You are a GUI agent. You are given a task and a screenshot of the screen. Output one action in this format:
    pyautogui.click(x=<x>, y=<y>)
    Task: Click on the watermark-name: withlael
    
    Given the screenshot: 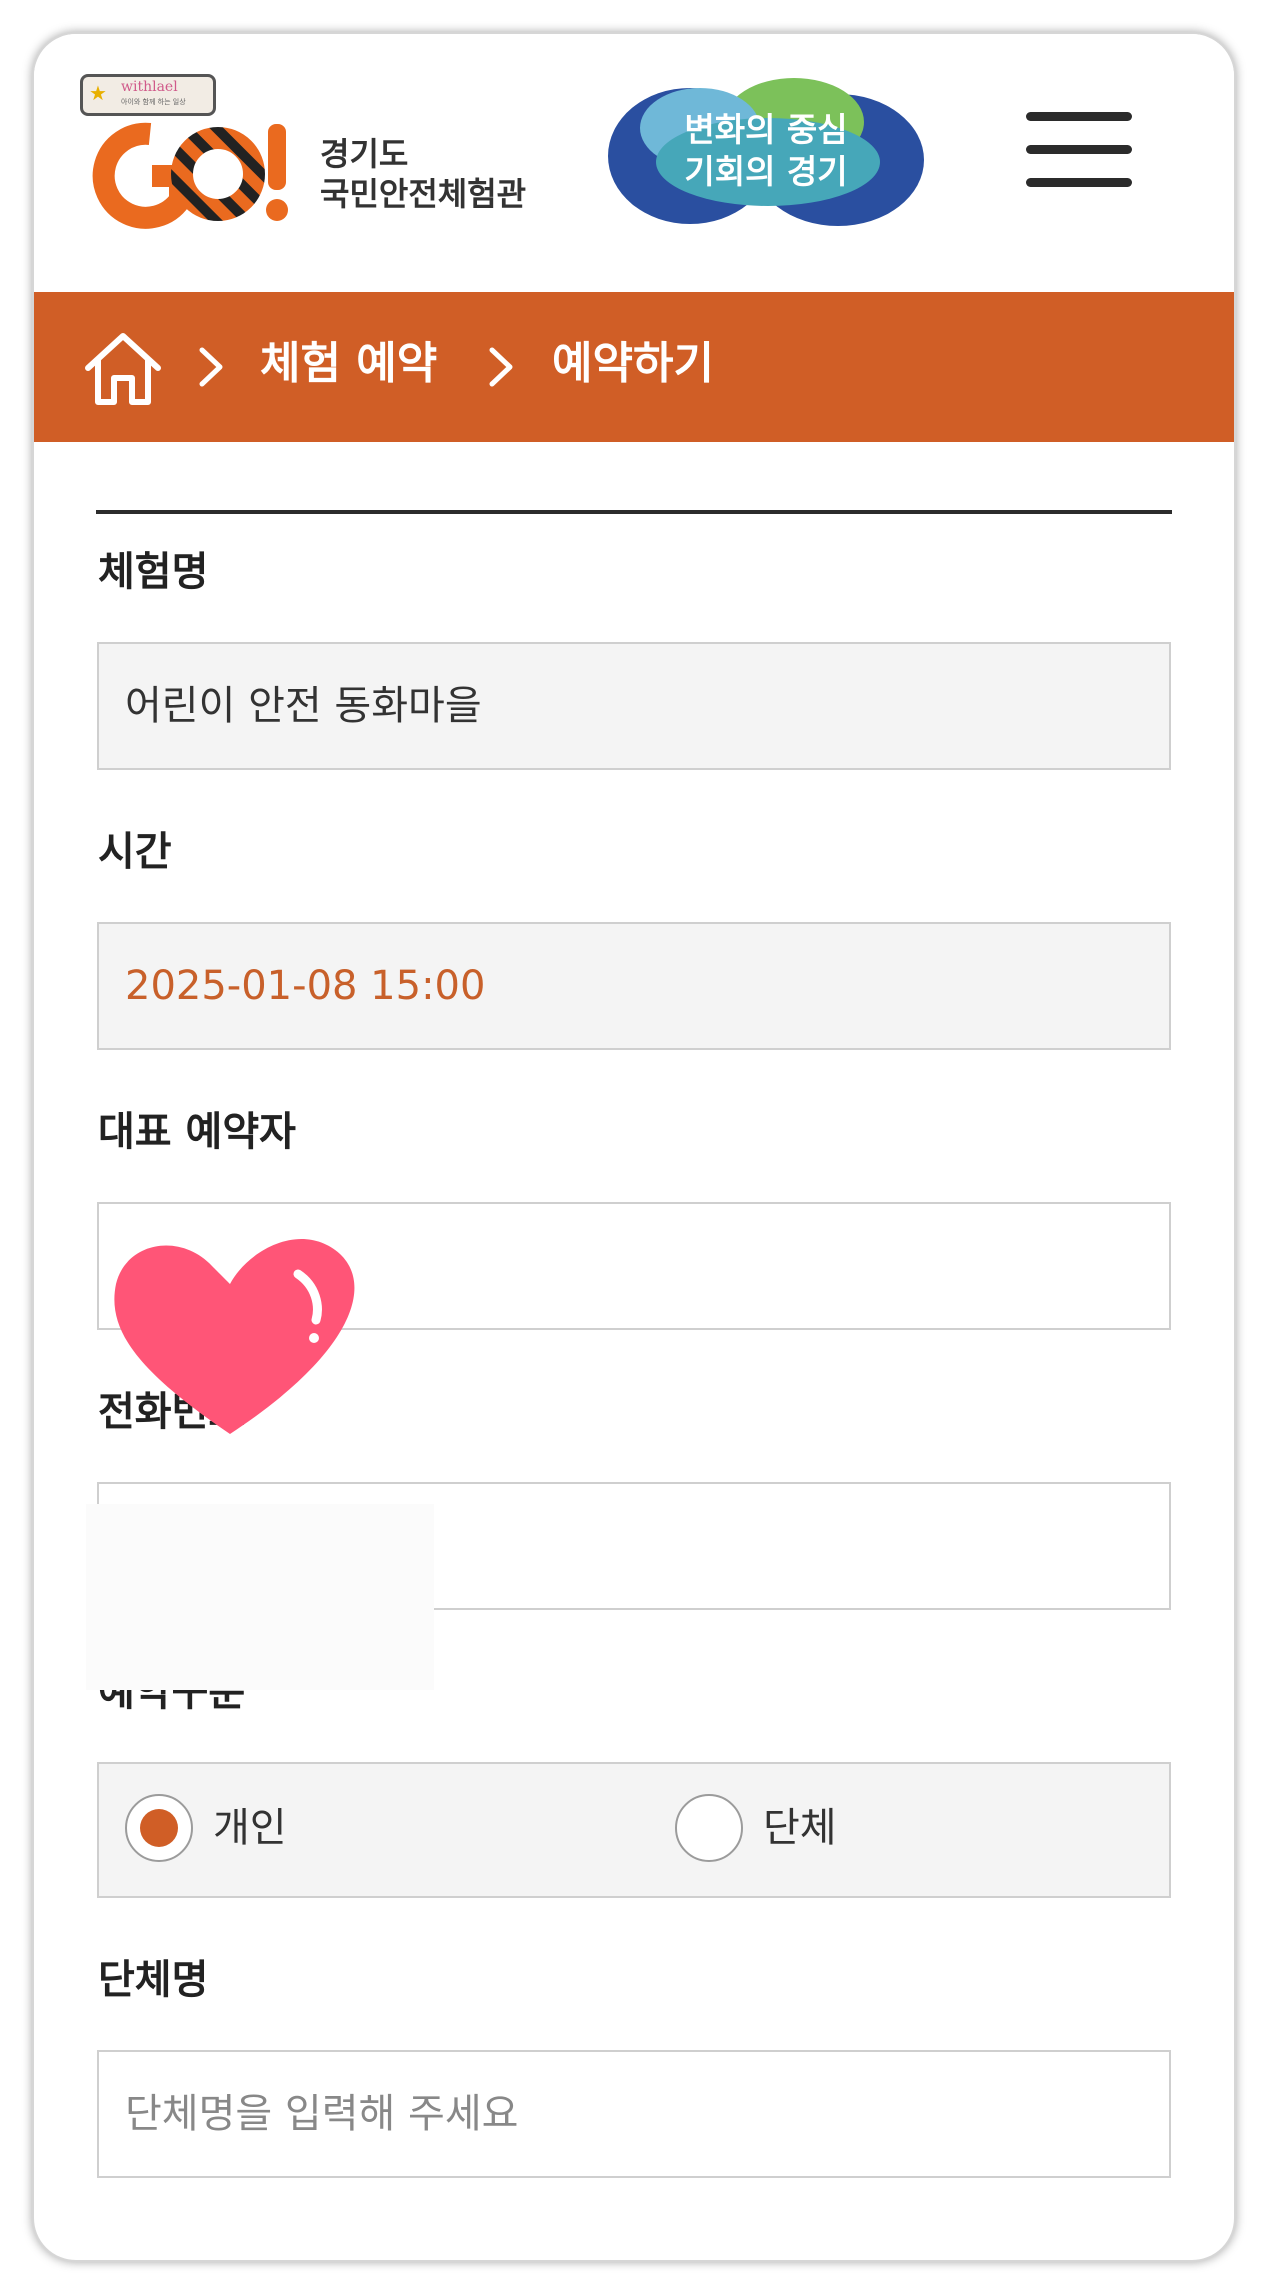 What is the action you would take?
    pyautogui.click(x=149, y=87)
    